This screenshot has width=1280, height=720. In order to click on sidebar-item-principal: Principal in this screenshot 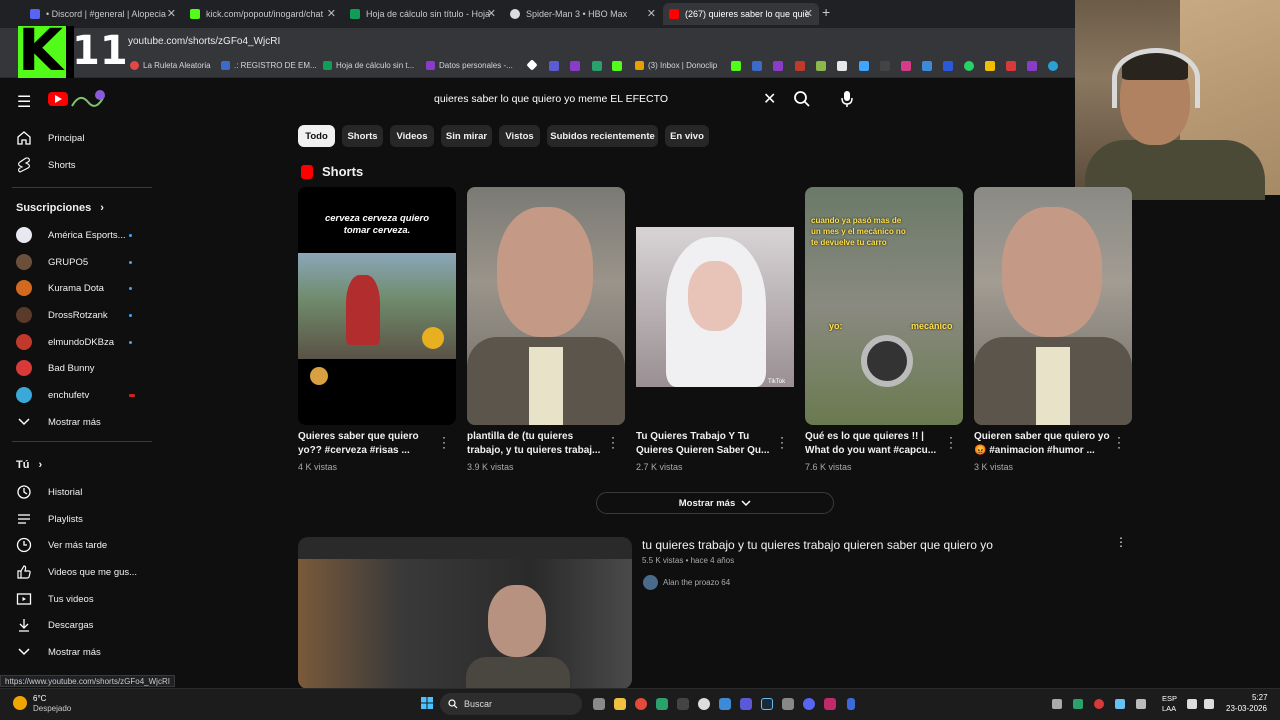, I will do `click(50, 138)`.